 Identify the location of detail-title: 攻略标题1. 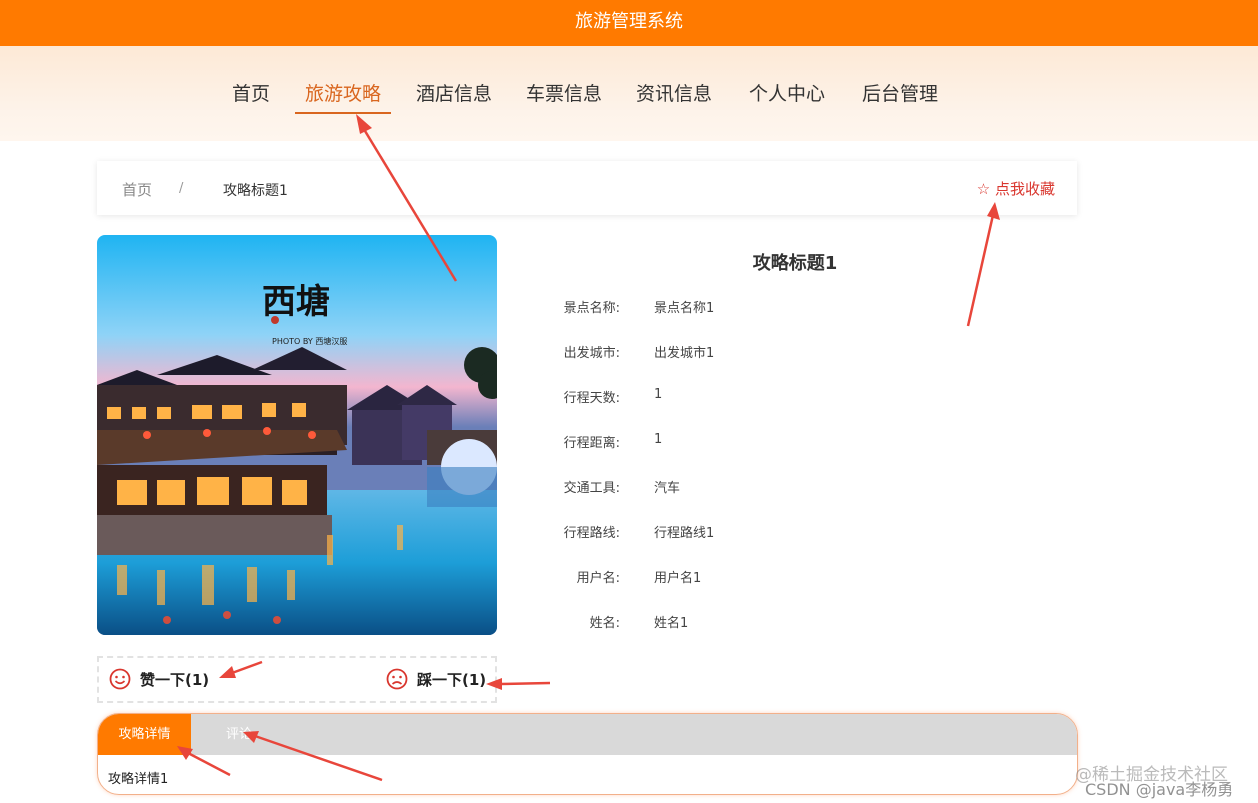
(795, 263).